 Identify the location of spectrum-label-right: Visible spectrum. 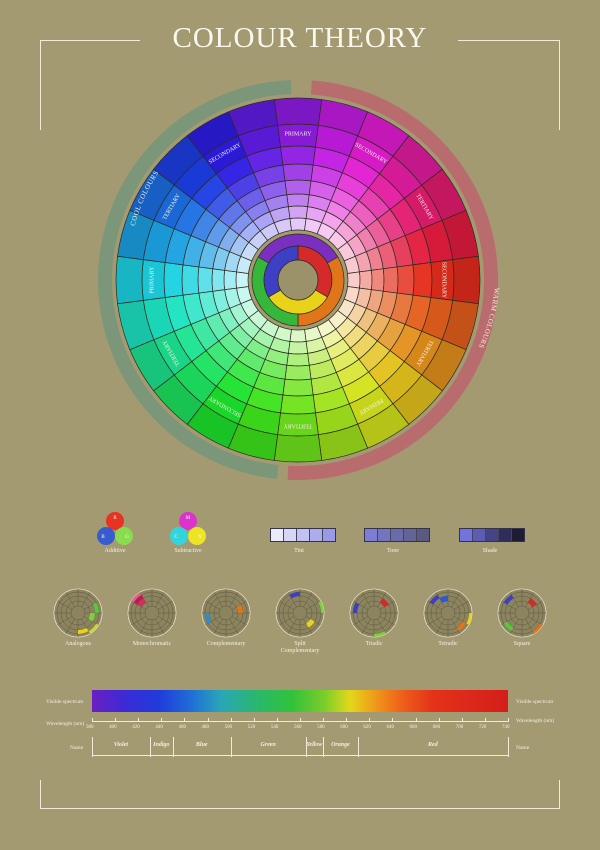
(535, 702).